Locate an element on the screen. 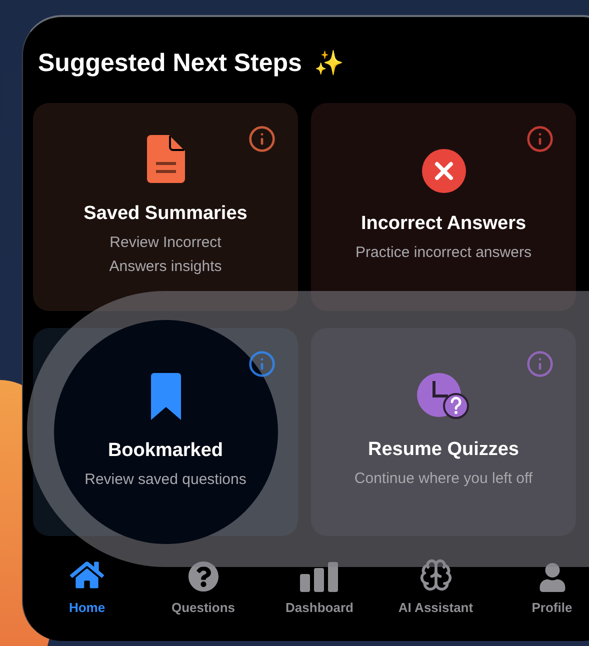  card-title: Incorrect Answers is located at coordinates (443, 224).